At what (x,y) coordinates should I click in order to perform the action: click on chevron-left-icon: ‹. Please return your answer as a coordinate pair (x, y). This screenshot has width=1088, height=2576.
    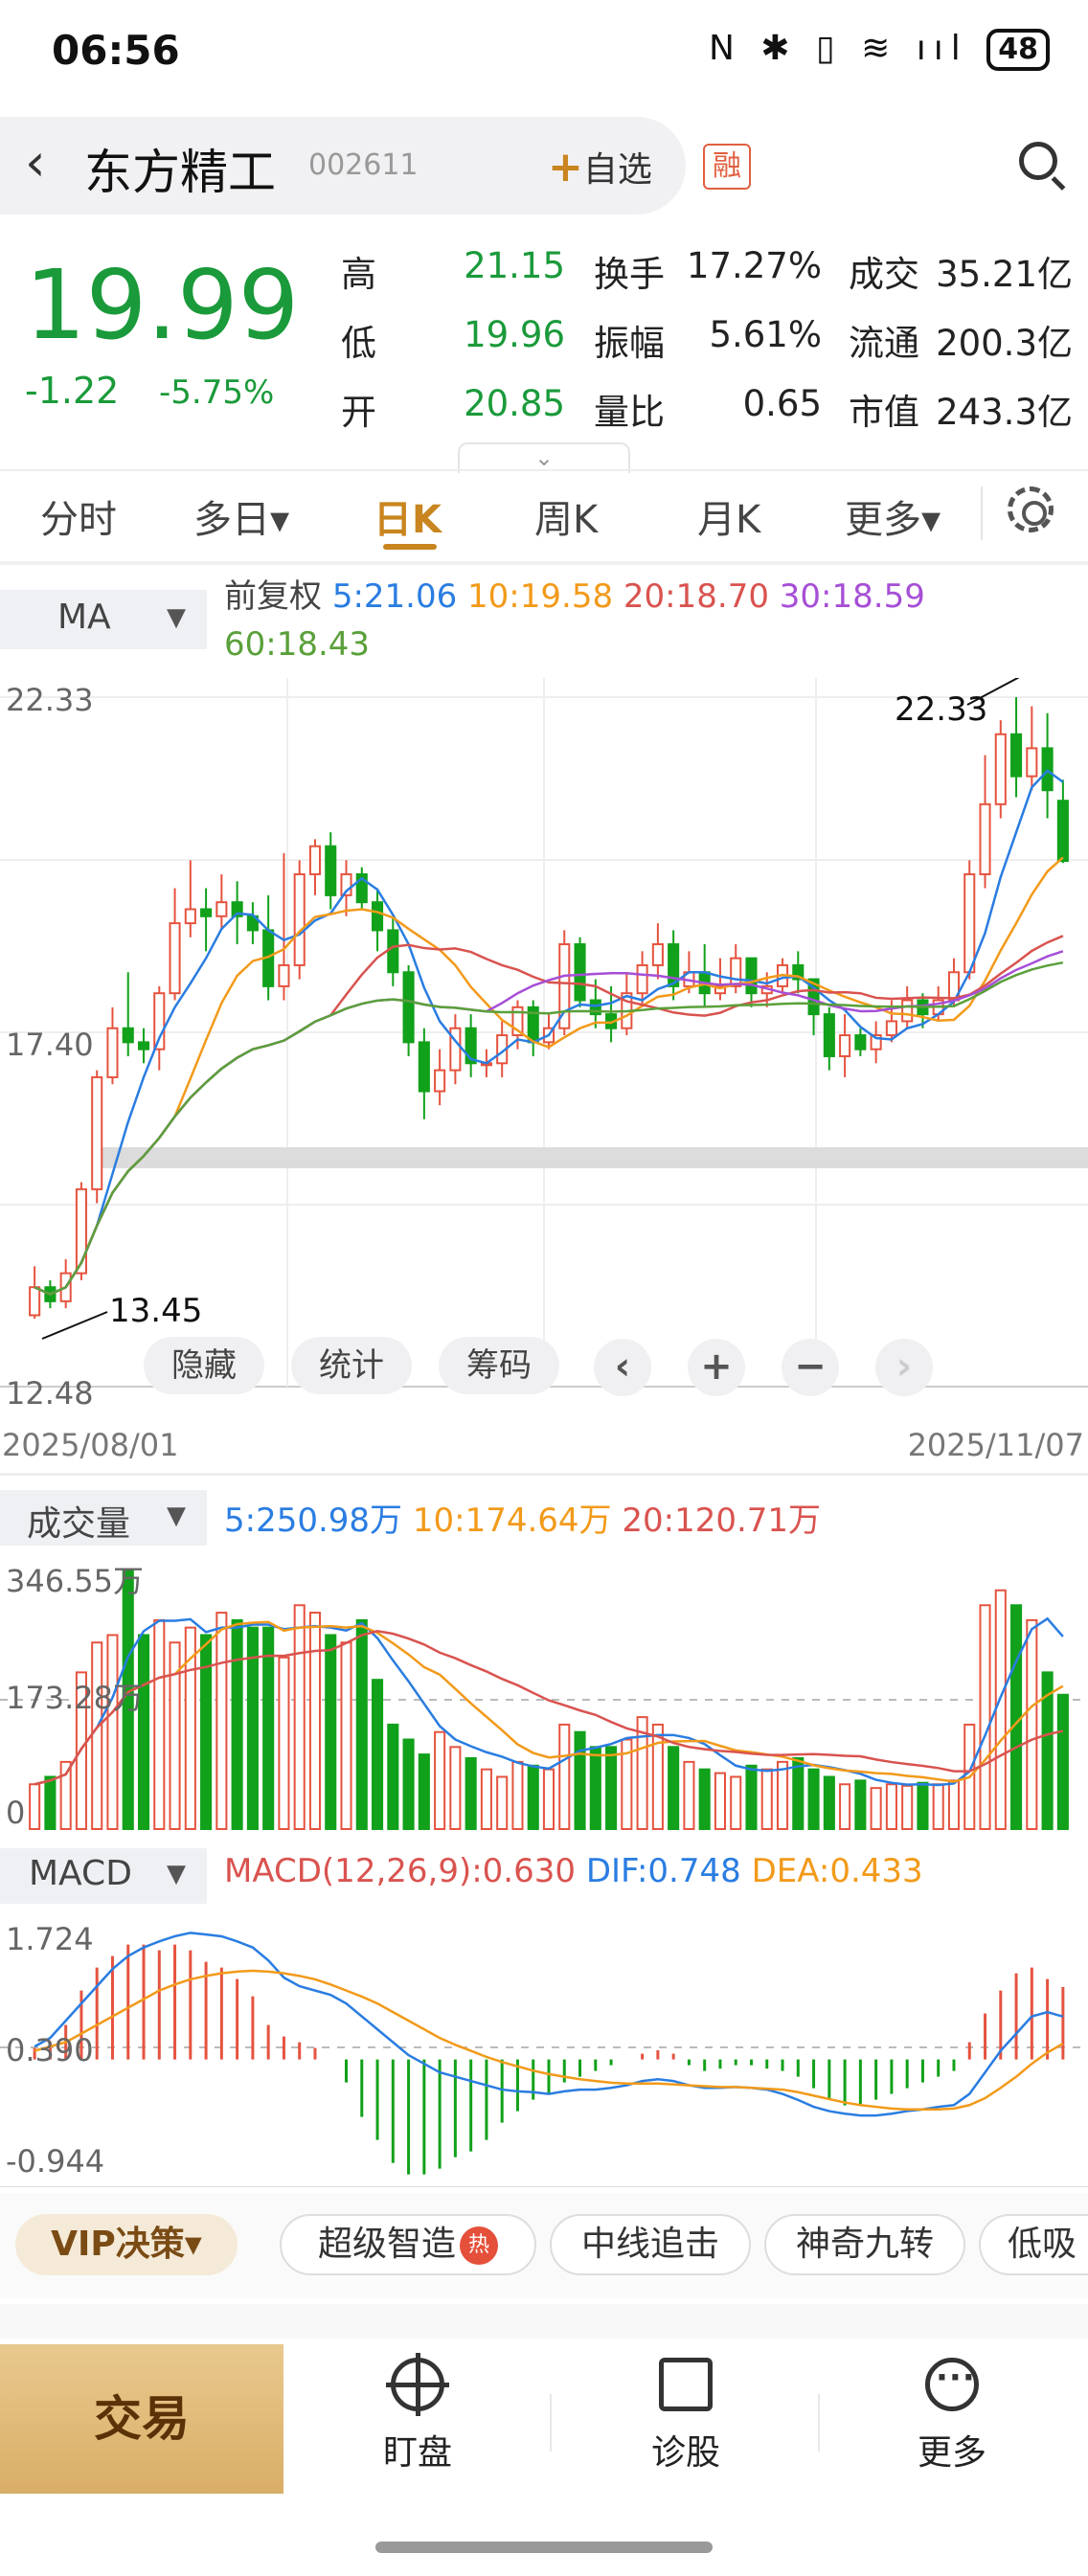
    Looking at the image, I should click on (622, 1367).